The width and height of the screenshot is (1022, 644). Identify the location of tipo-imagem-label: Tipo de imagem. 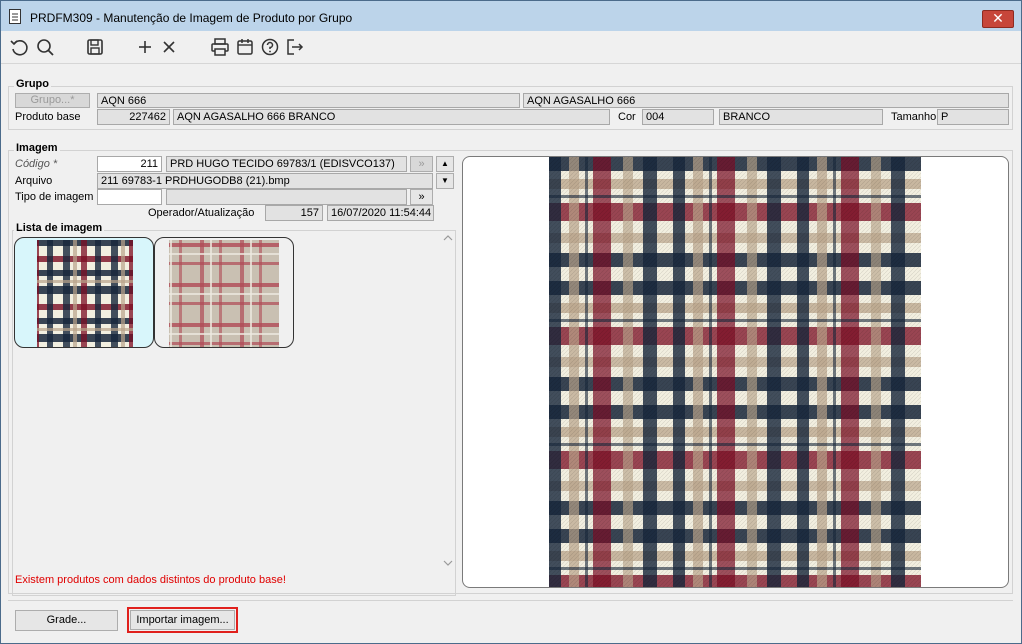
(54, 197).